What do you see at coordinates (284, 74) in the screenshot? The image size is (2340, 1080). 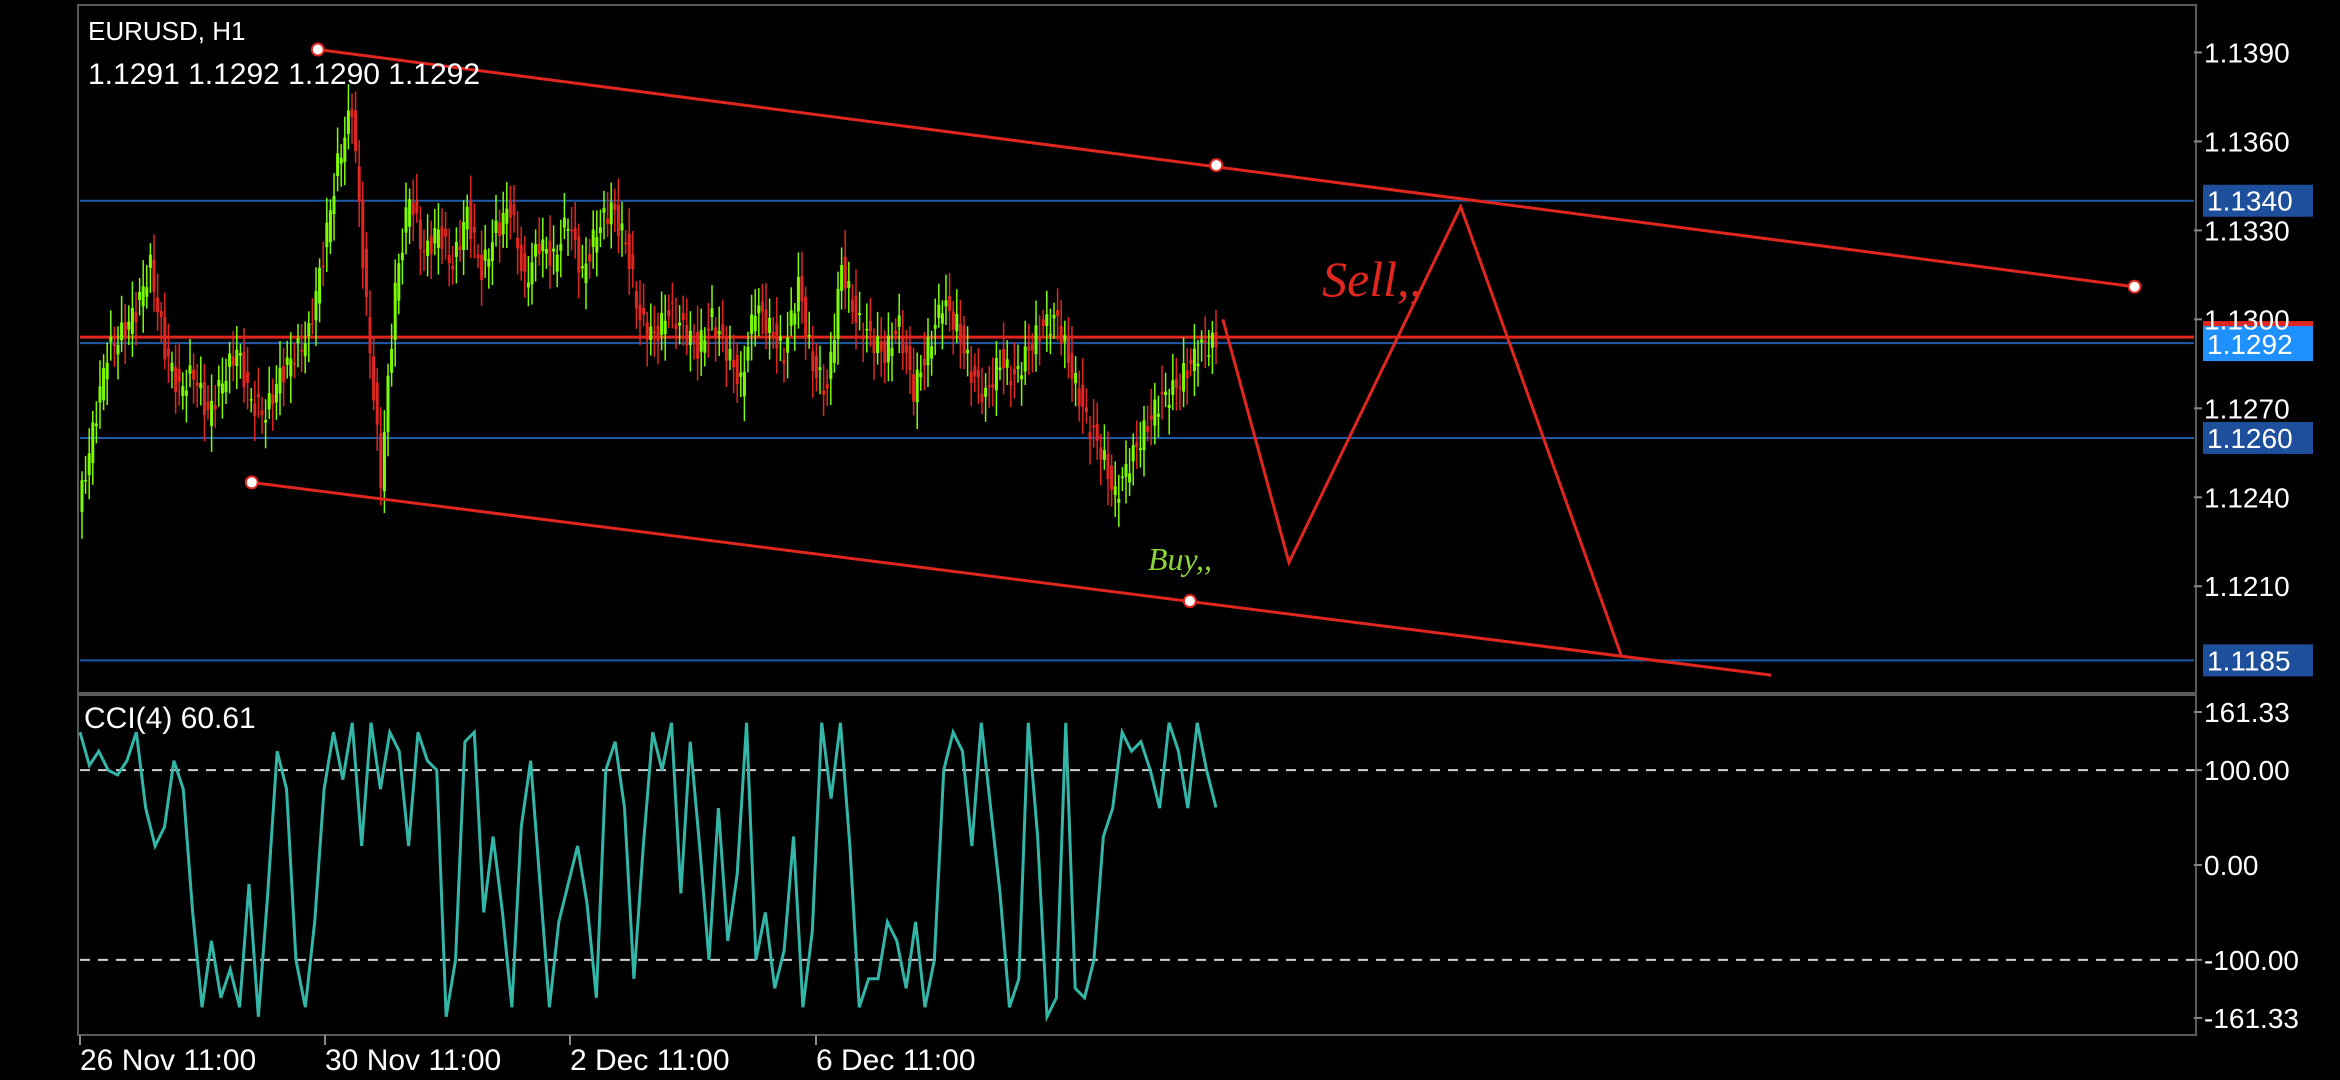 I see `ohlc-readout: 1.1291 1.1292 1.1290 1.1292` at bounding box center [284, 74].